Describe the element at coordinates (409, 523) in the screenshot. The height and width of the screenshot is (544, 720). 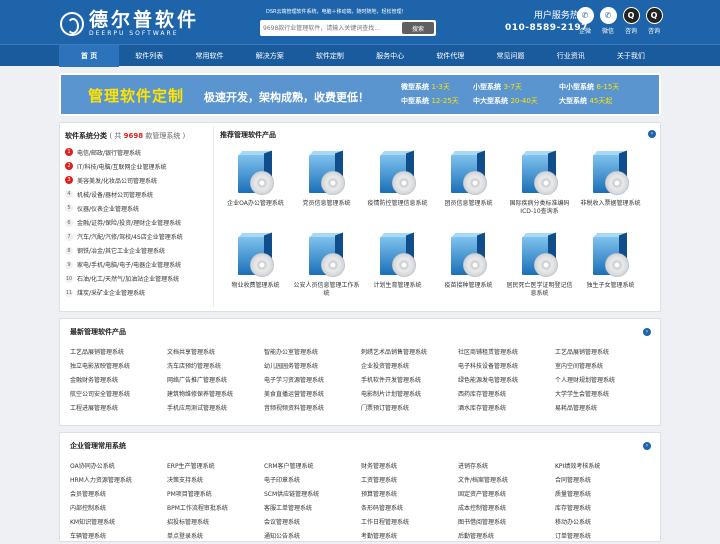
I see `software-link: 工作日程管理系统` at that location.